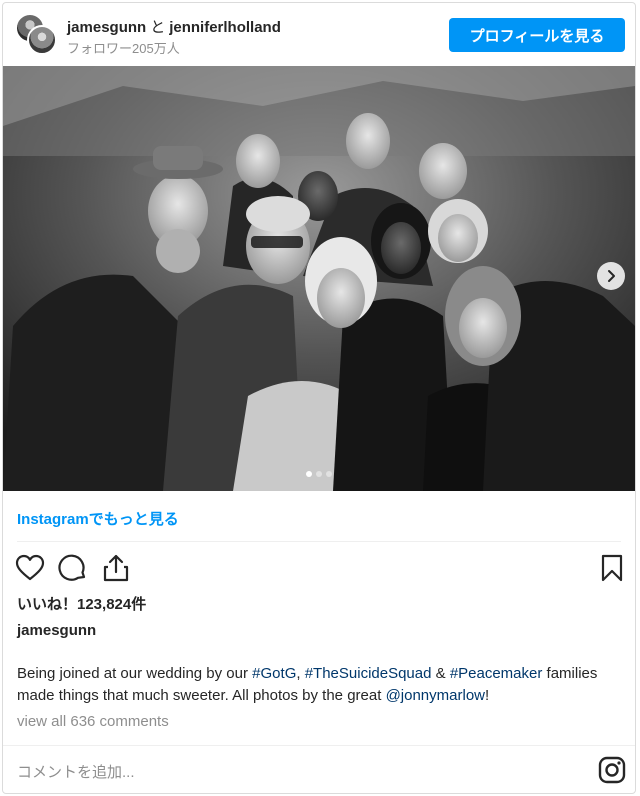 This screenshot has height=796, width=640. I want to click on avatar-stack, so click(37, 35).